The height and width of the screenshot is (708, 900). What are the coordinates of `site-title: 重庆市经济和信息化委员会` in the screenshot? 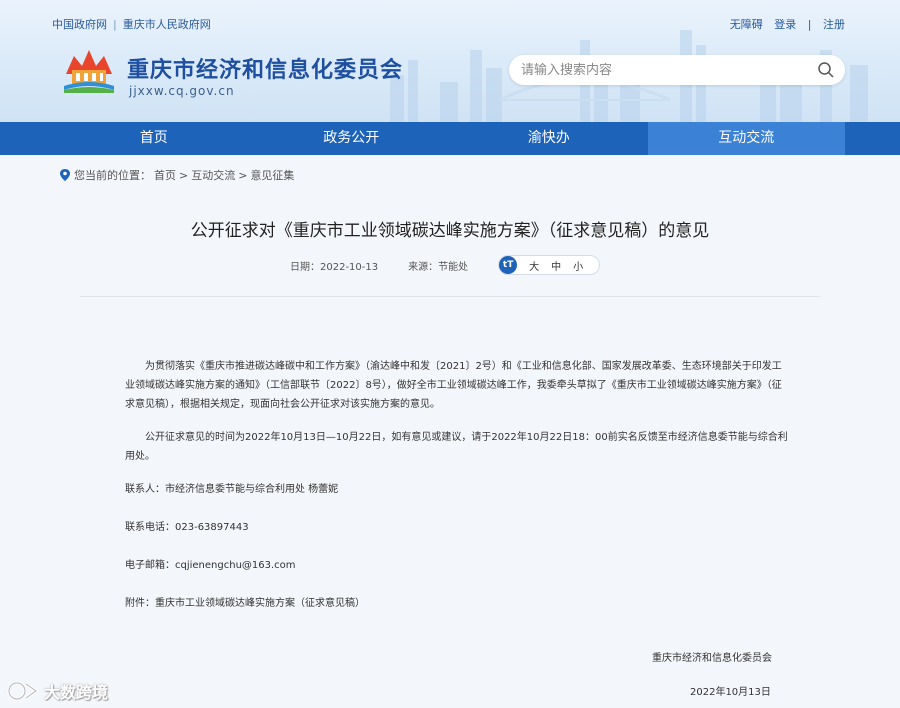 It's located at (265, 68).